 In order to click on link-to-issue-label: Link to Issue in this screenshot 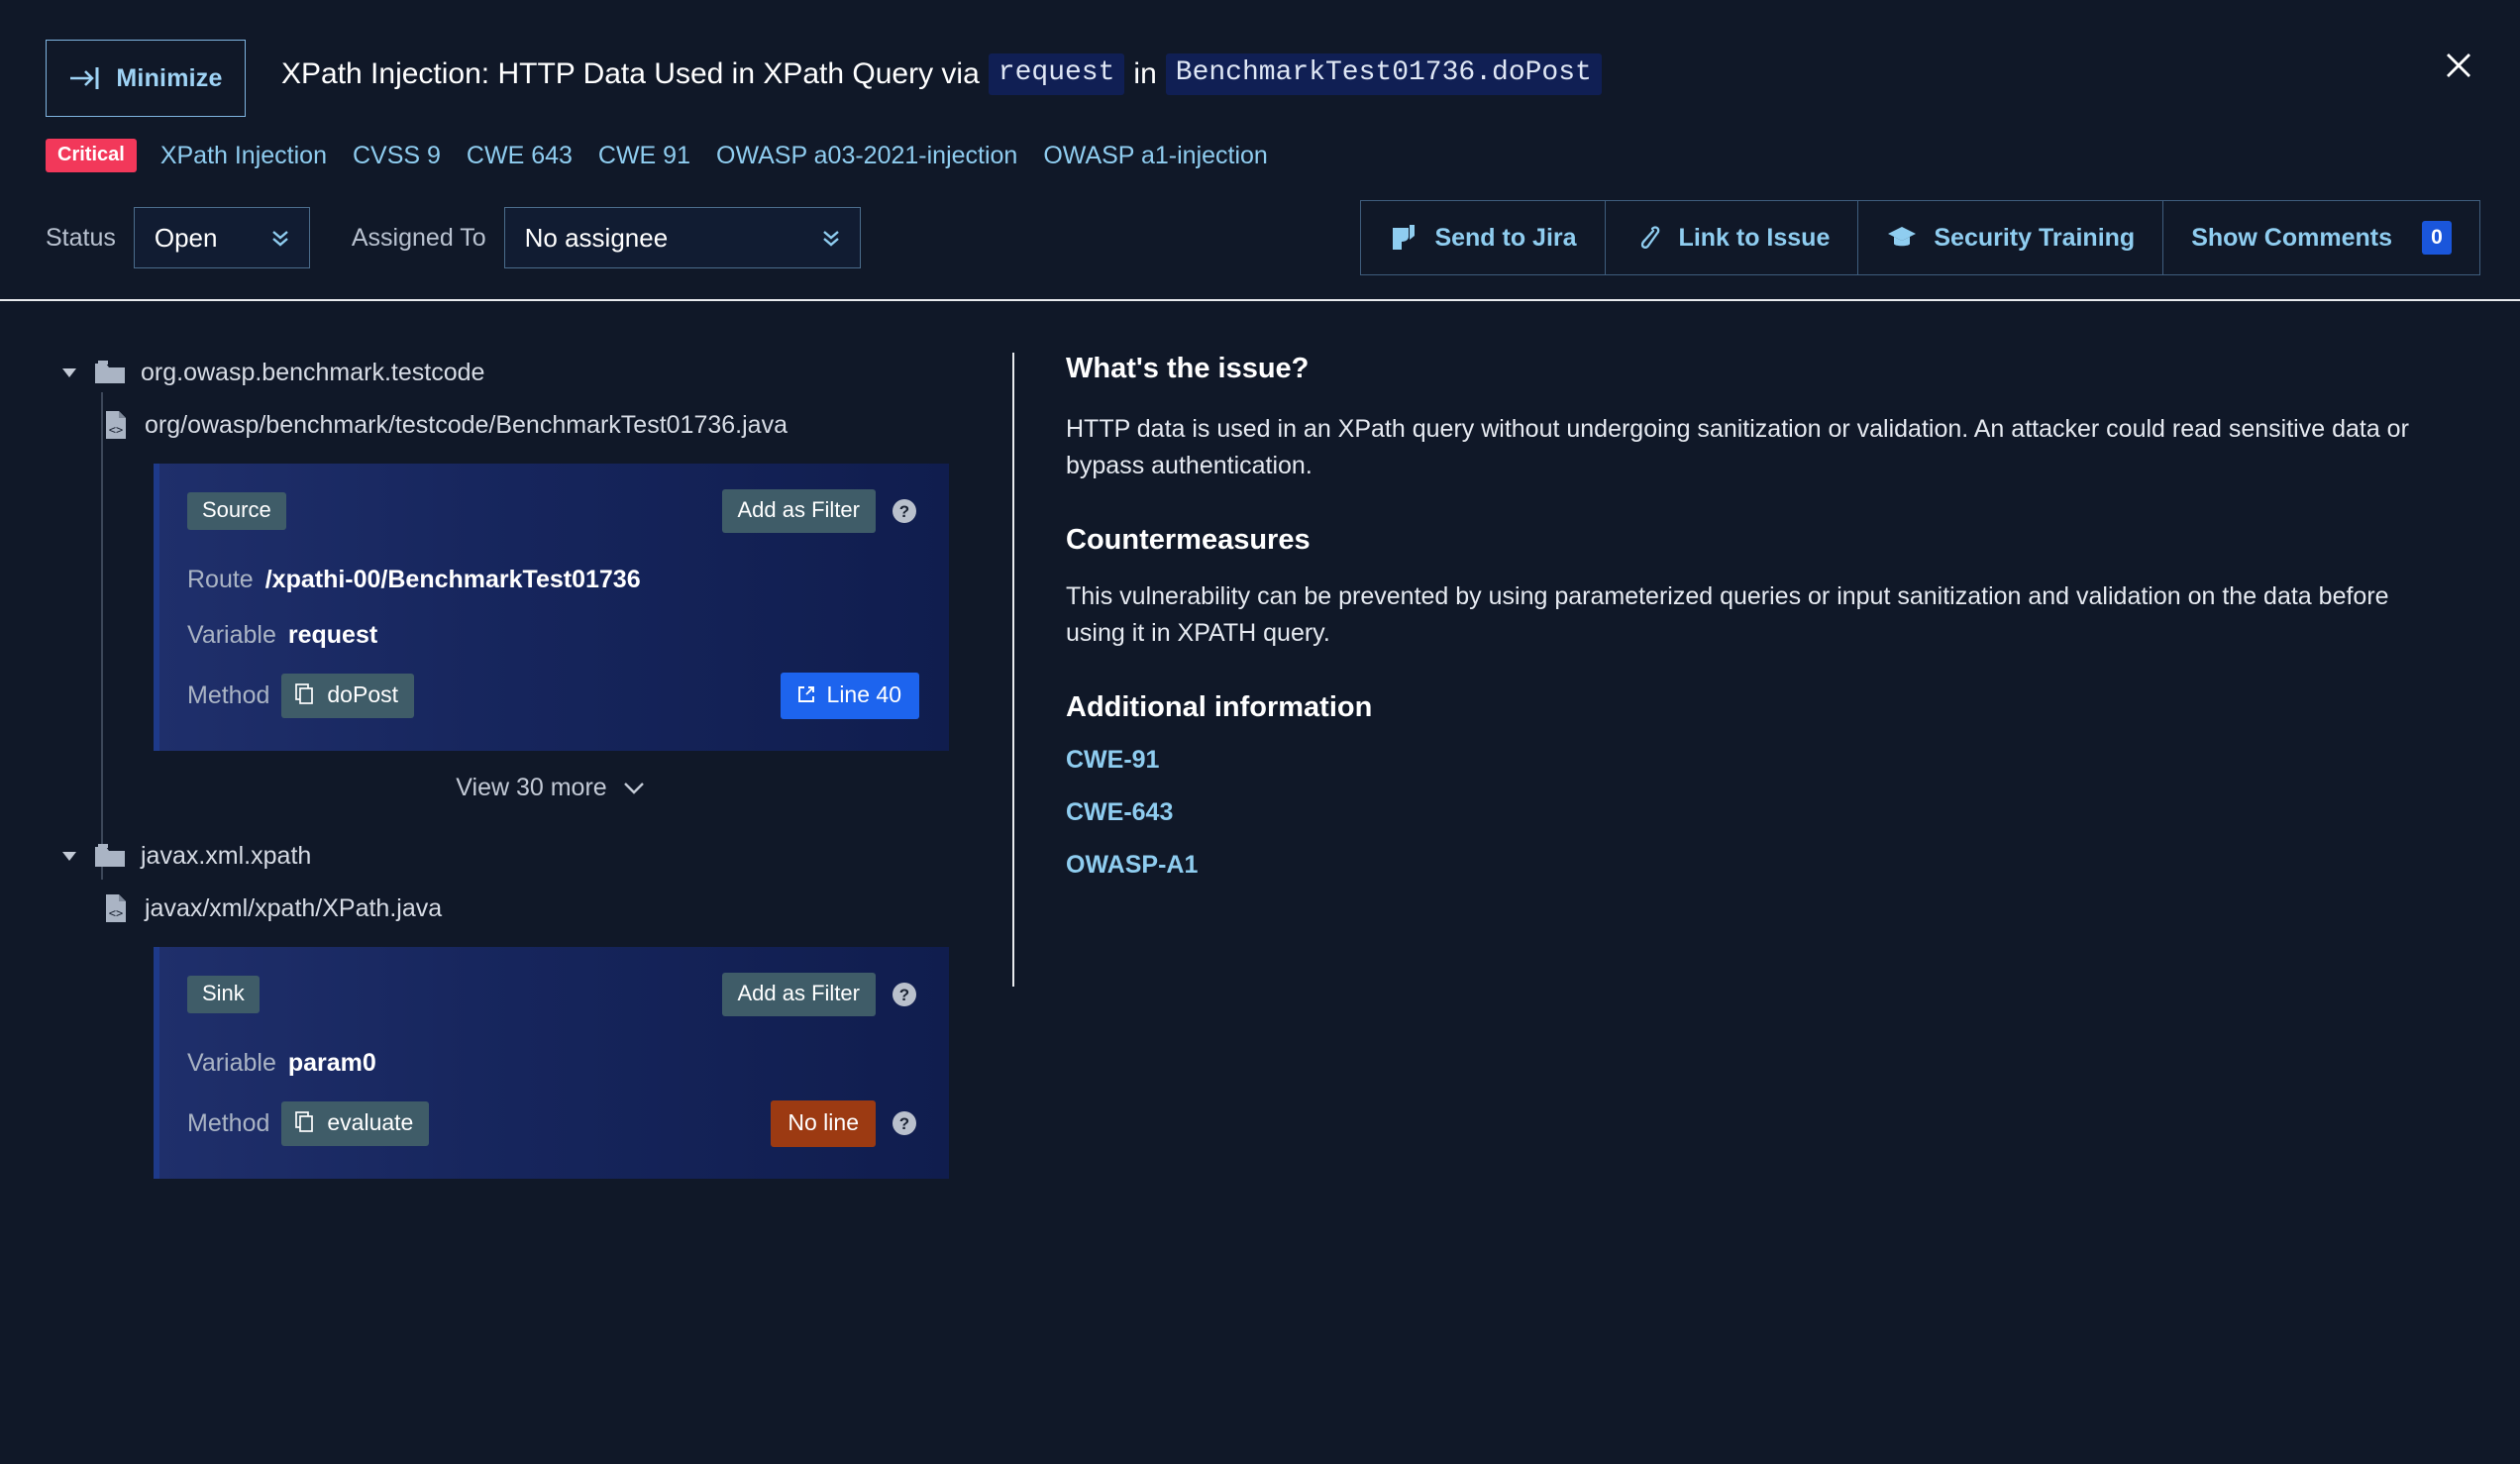, I will do `click(1754, 237)`.